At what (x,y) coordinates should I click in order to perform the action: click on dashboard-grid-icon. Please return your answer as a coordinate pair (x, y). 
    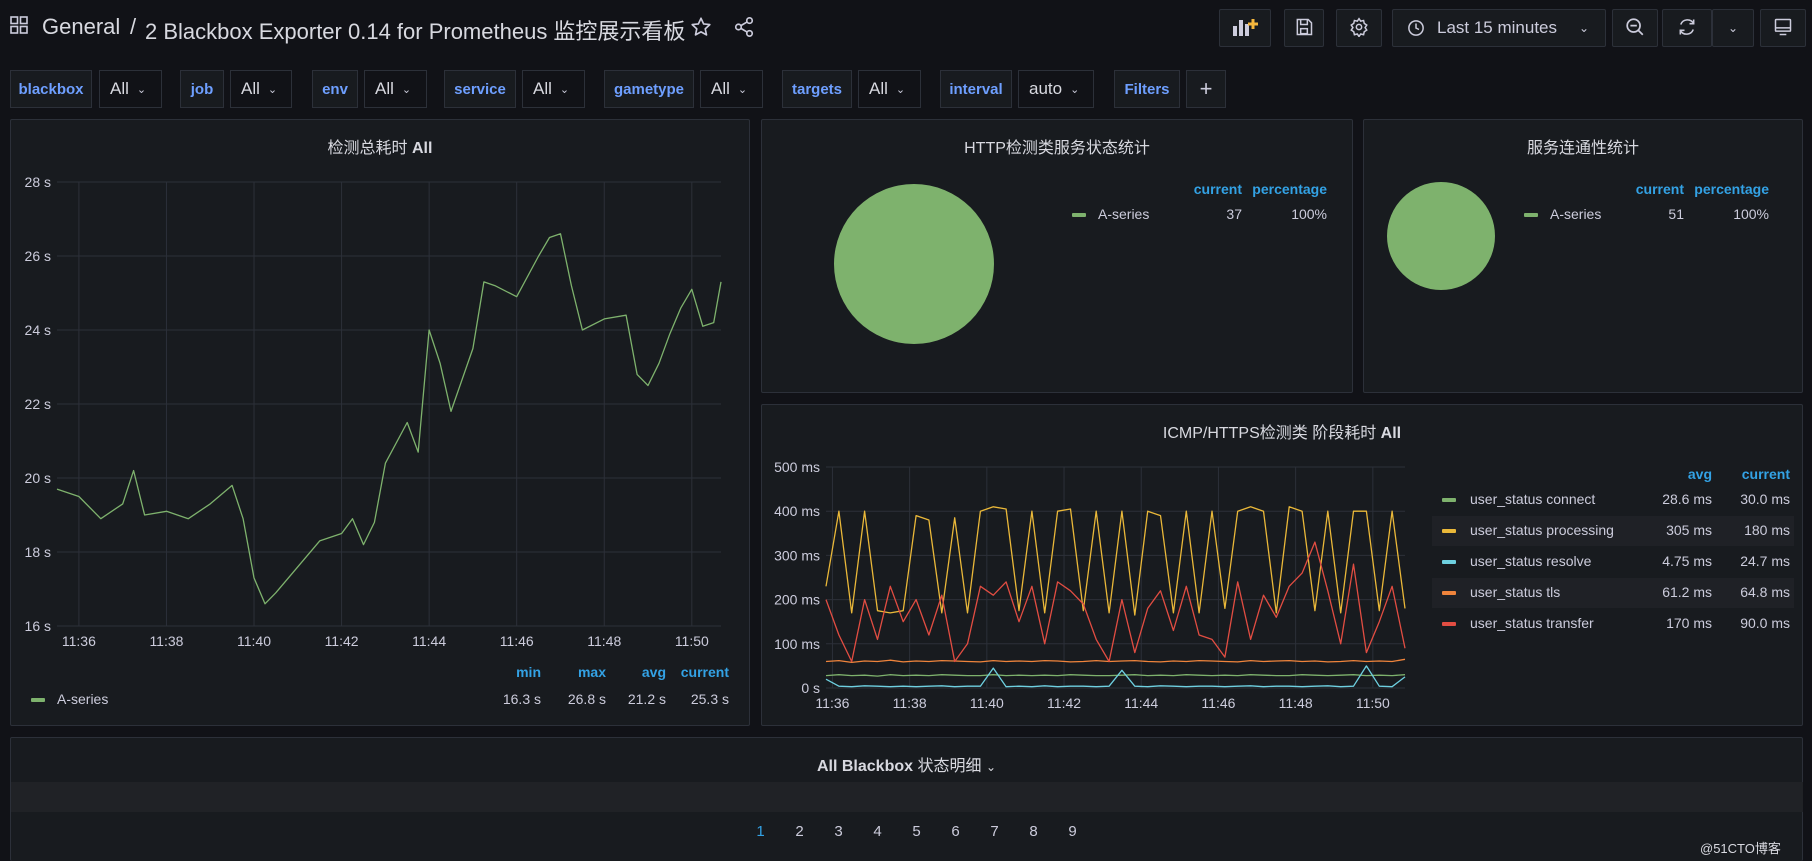
    Looking at the image, I should click on (19, 26).